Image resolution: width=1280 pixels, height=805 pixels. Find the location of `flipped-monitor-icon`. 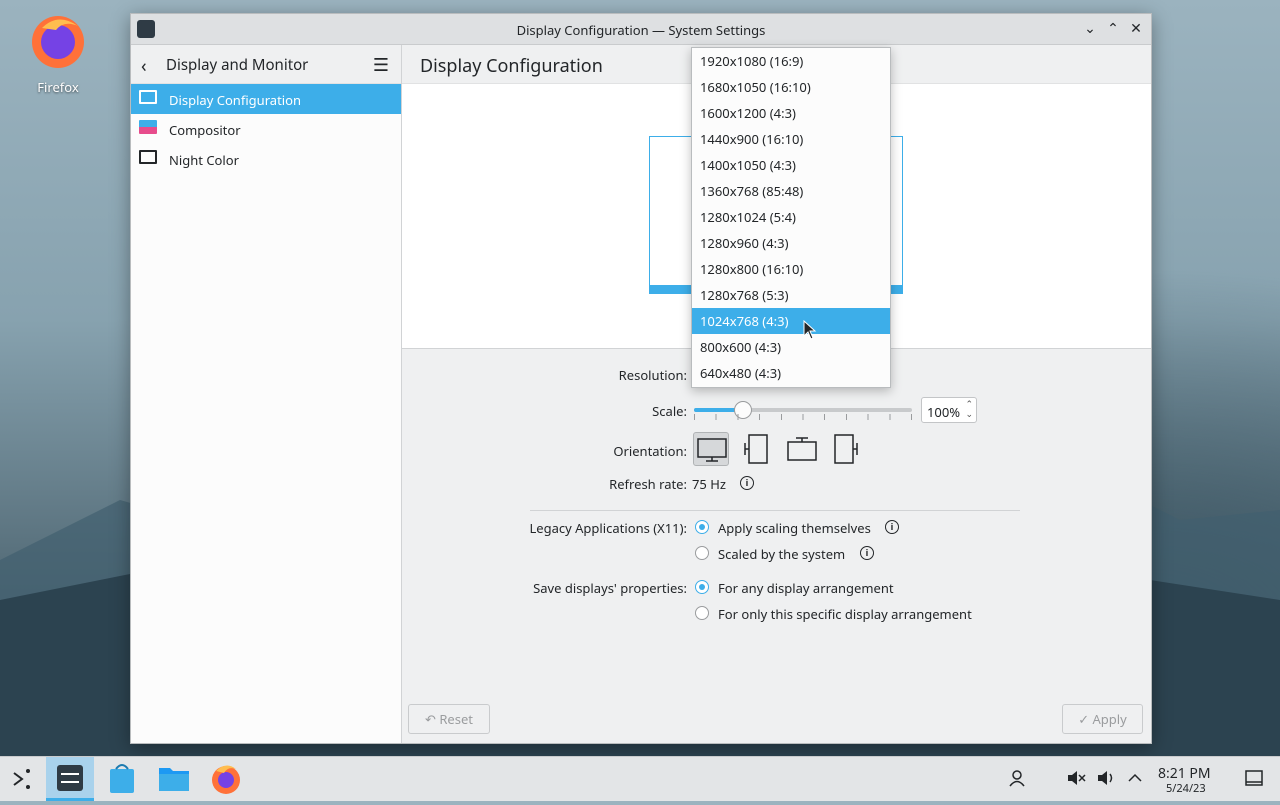

flipped-monitor-icon is located at coordinates (802, 449).